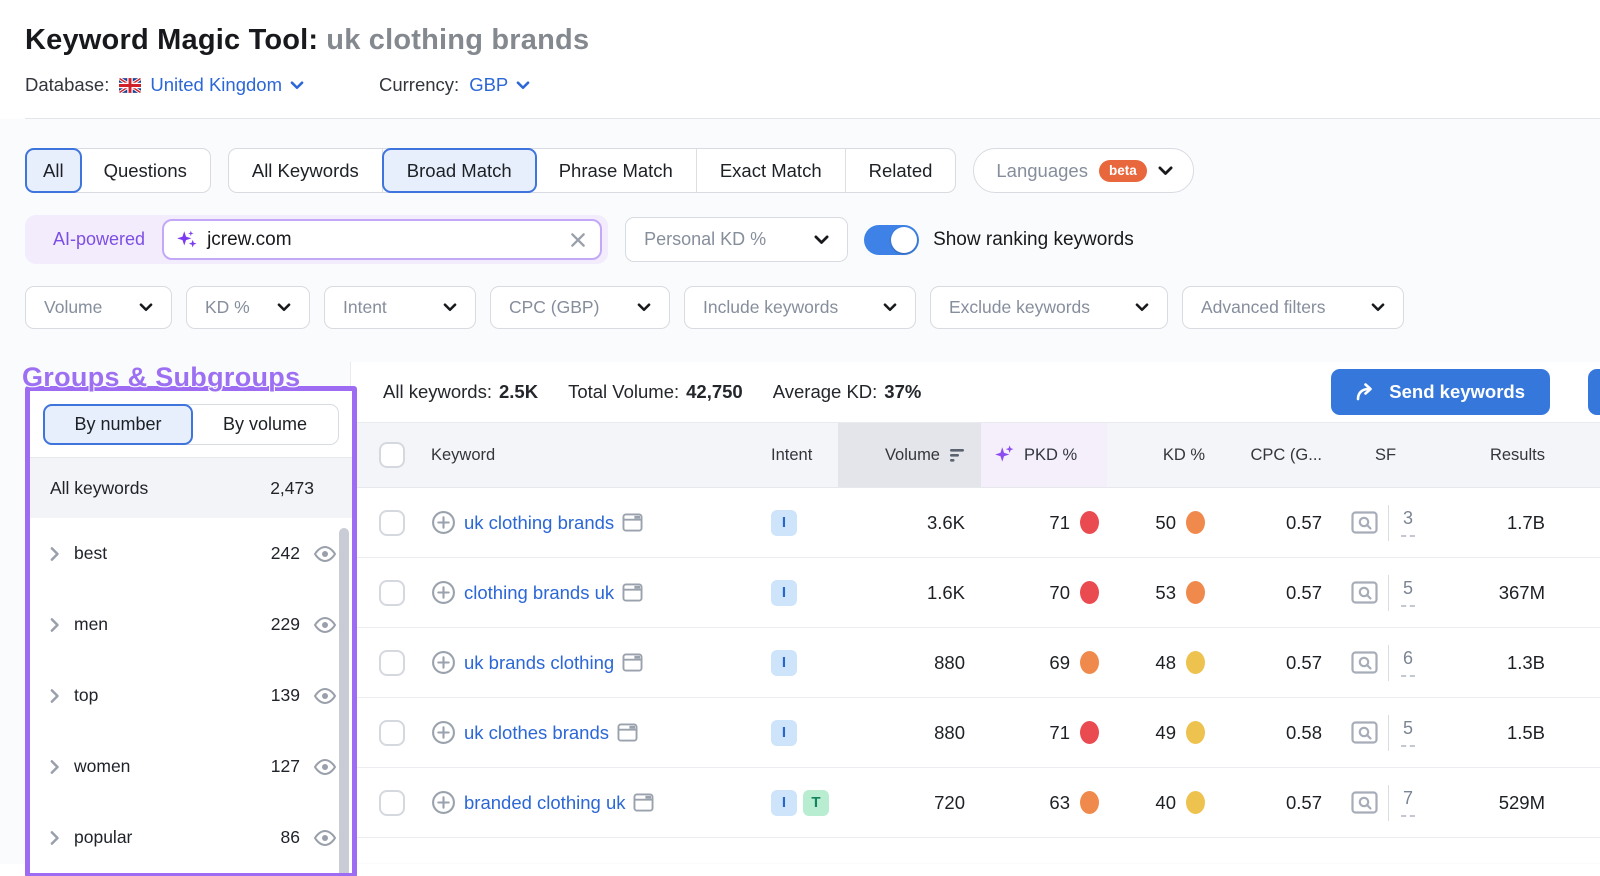 The width and height of the screenshot is (1600, 876). I want to click on sidebar-group-top: top 139, so click(191, 695).